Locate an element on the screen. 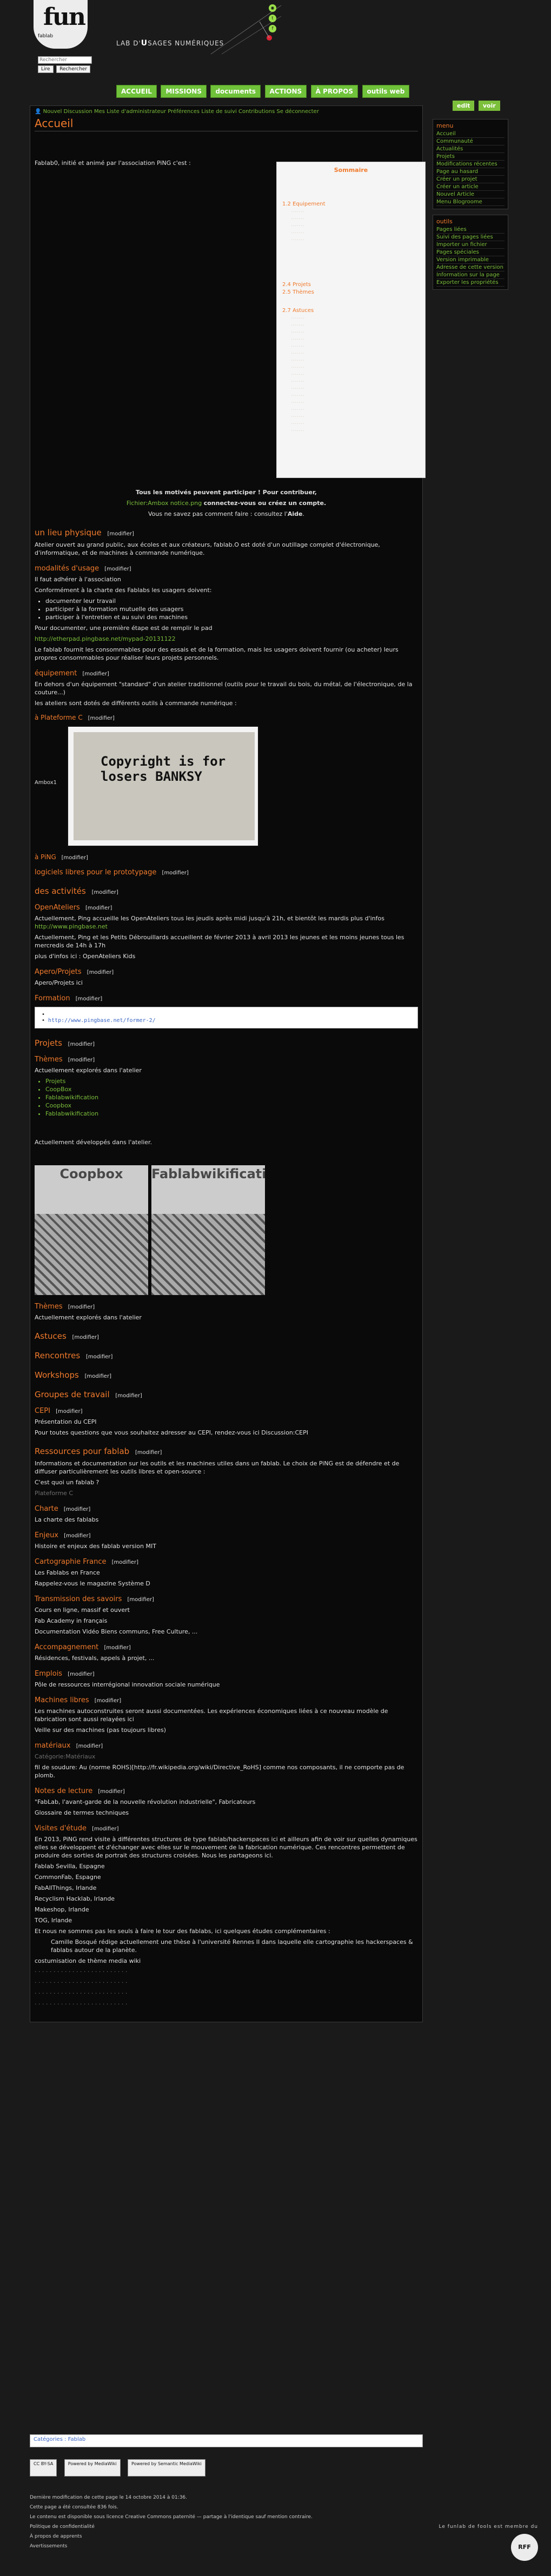 The height and width of the screenshot is (2576, 551). userbar-link-new: Nouvel is located at coordinates (52, 112).